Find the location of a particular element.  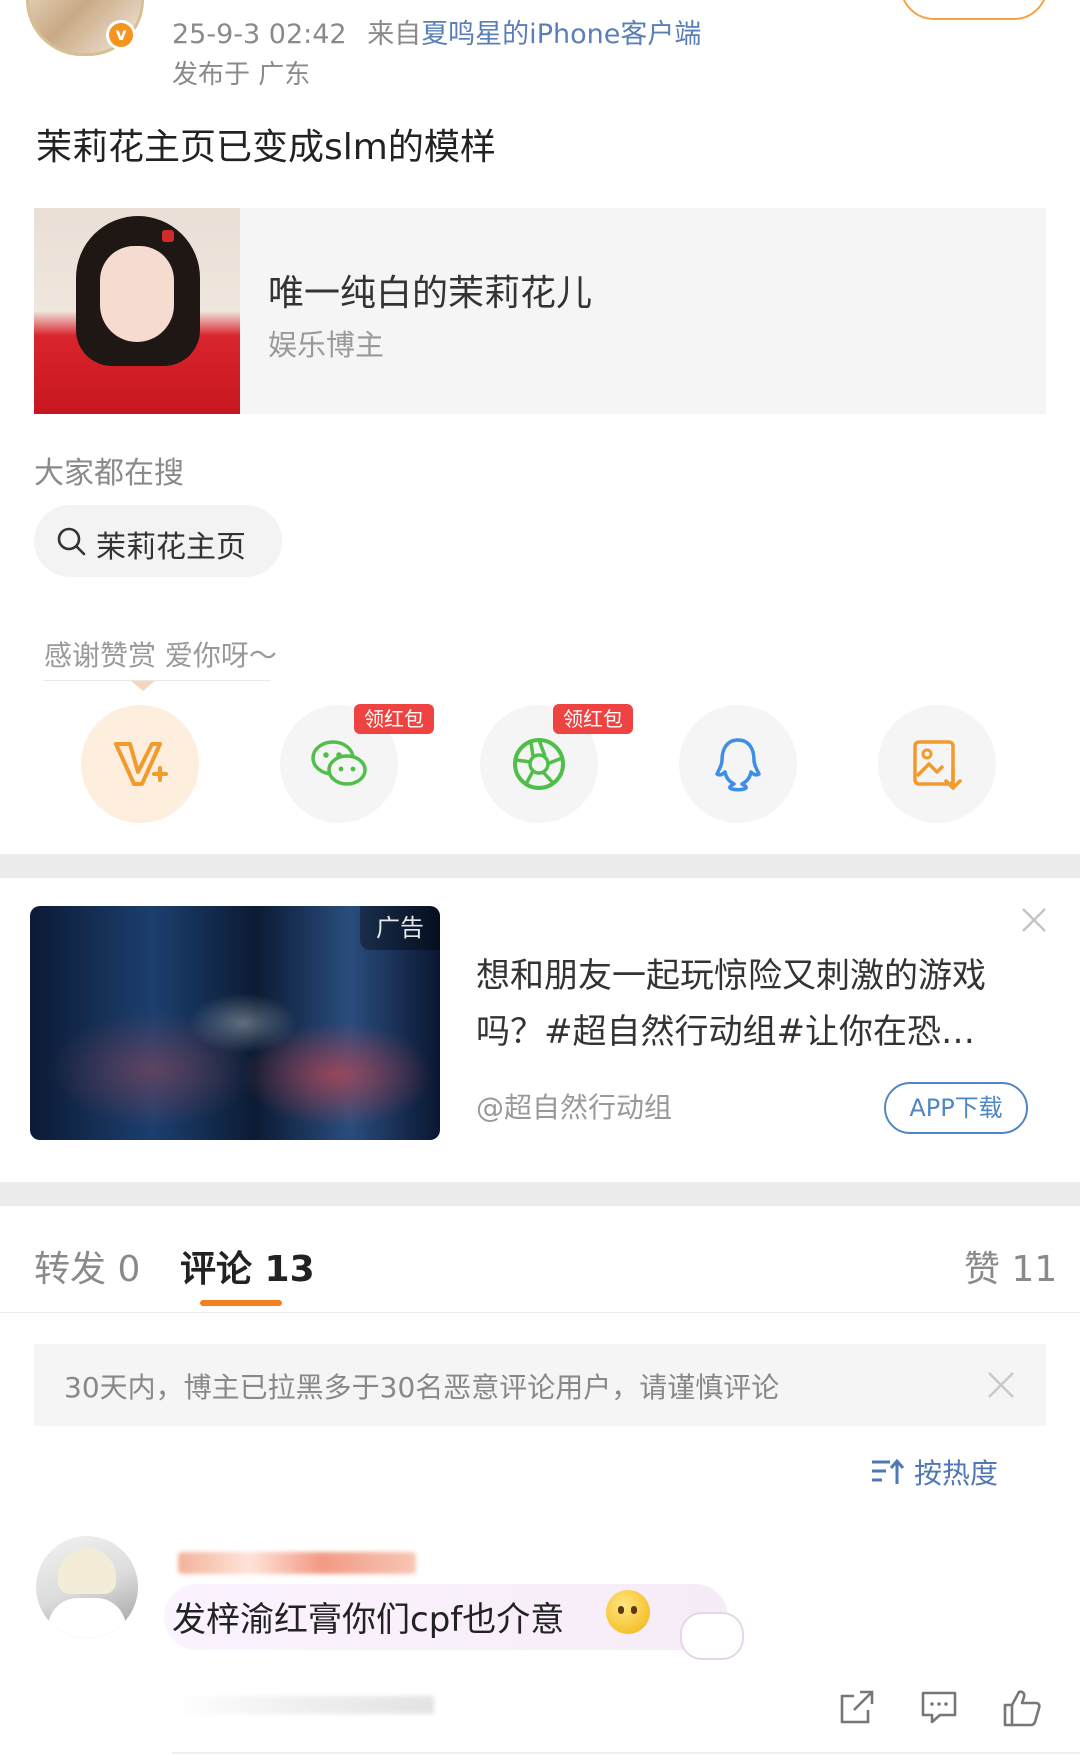

share-comment-icon is located at coordinates (857, 1707).